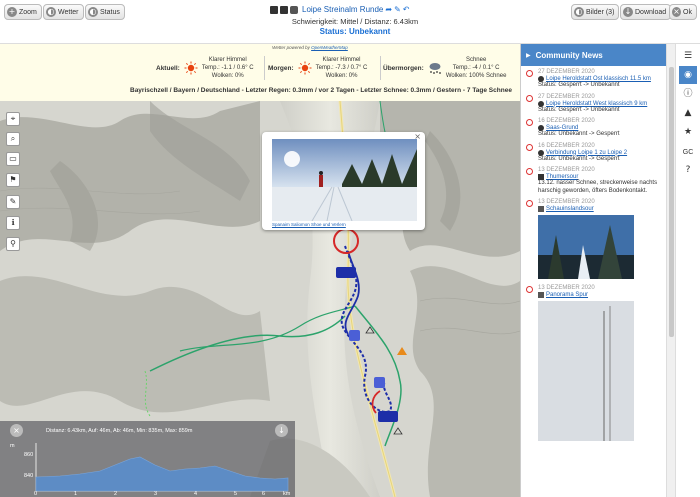  I want to click on weather-dayafter-desc: Schnee, so click(476, 60).